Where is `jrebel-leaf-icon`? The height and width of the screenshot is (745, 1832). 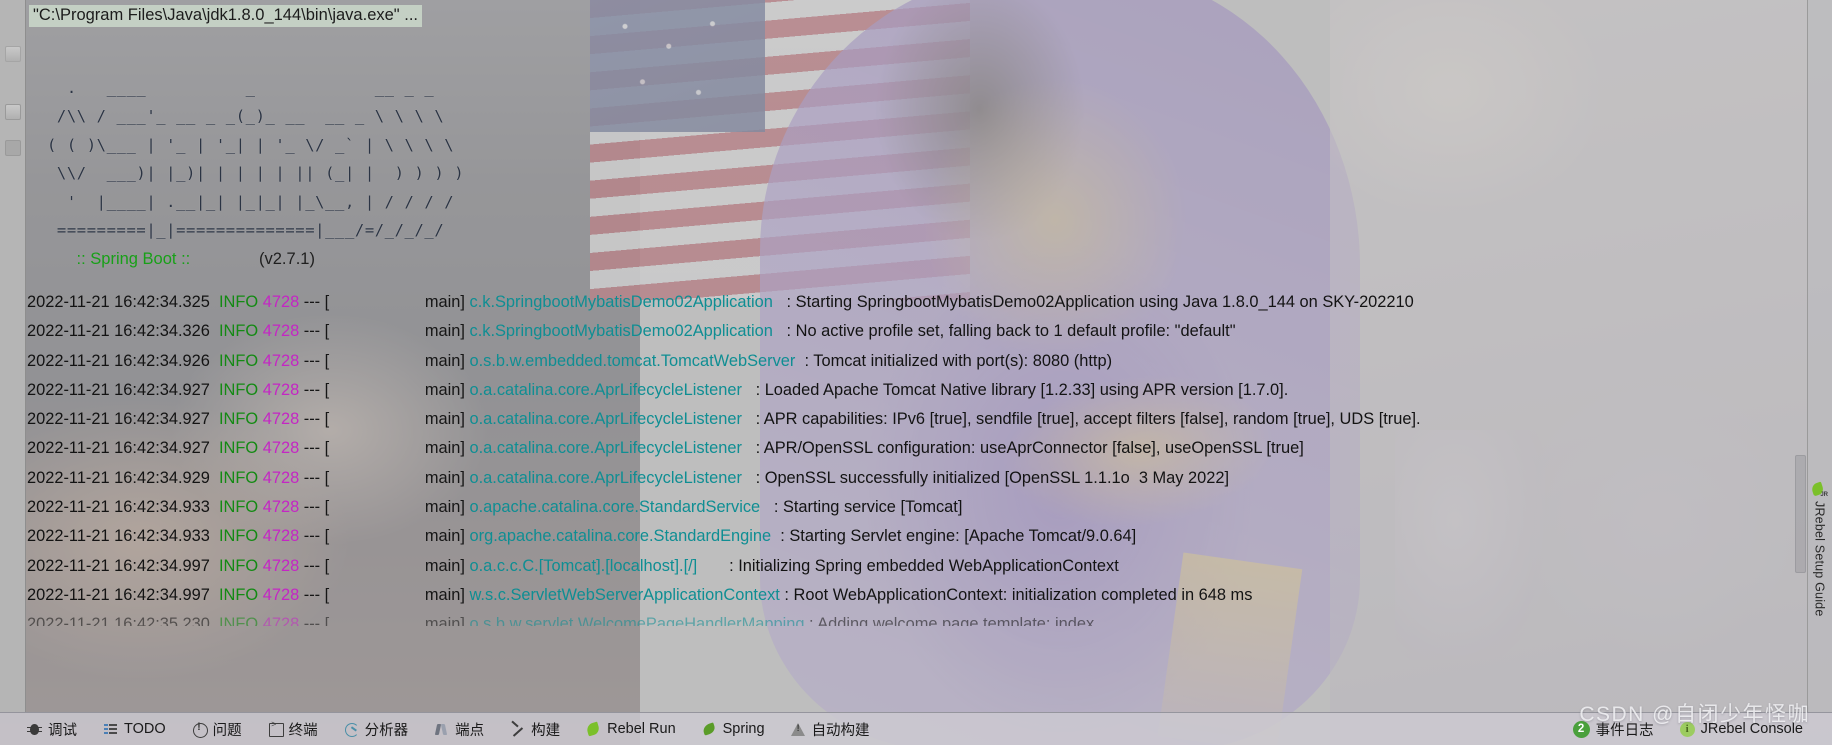 jrebel-leaf-icon is located at coordinates (1820, 490).